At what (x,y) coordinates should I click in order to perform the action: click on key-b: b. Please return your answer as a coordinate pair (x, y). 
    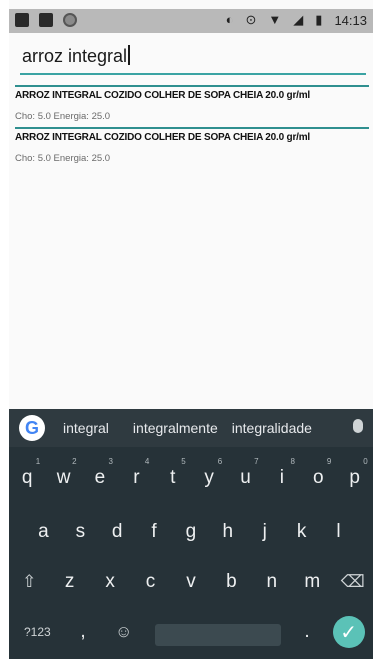
    Looking at the image, I should click on (231, 582).